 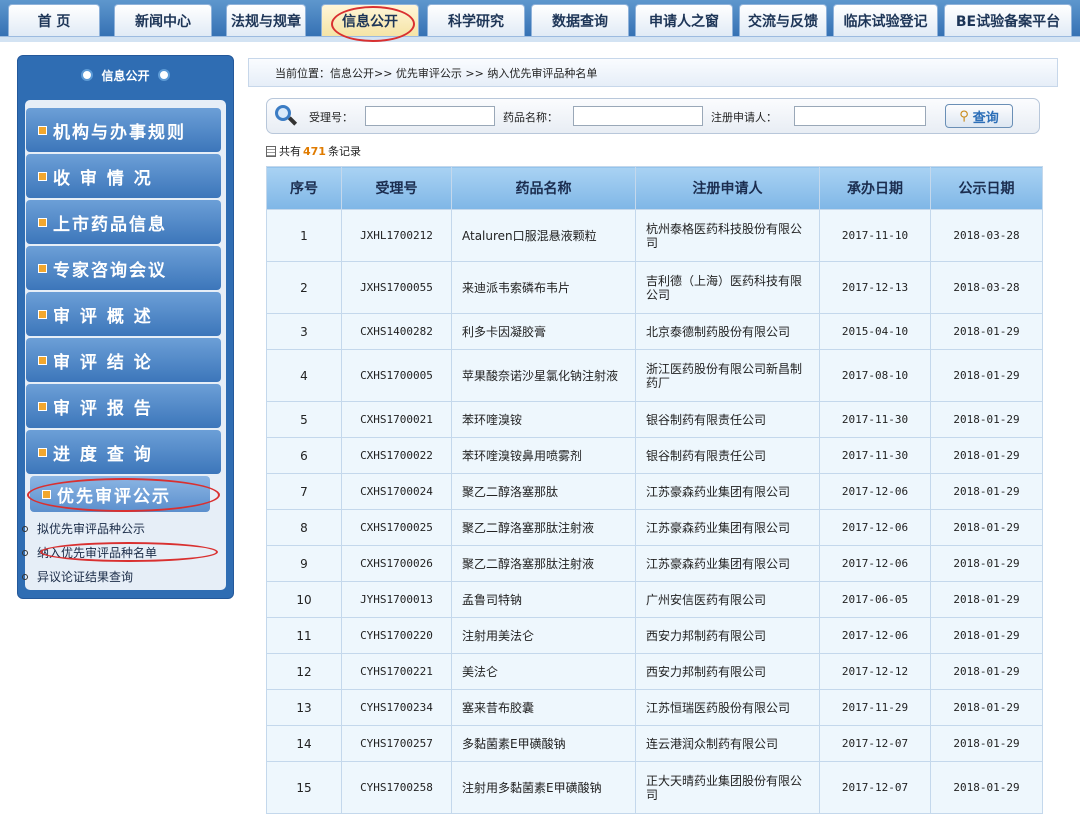 What do you see at coordinates (370, 20) in the screenshot?
I see `tab-info-public: 信息公开` at bounding box center [370, 20].